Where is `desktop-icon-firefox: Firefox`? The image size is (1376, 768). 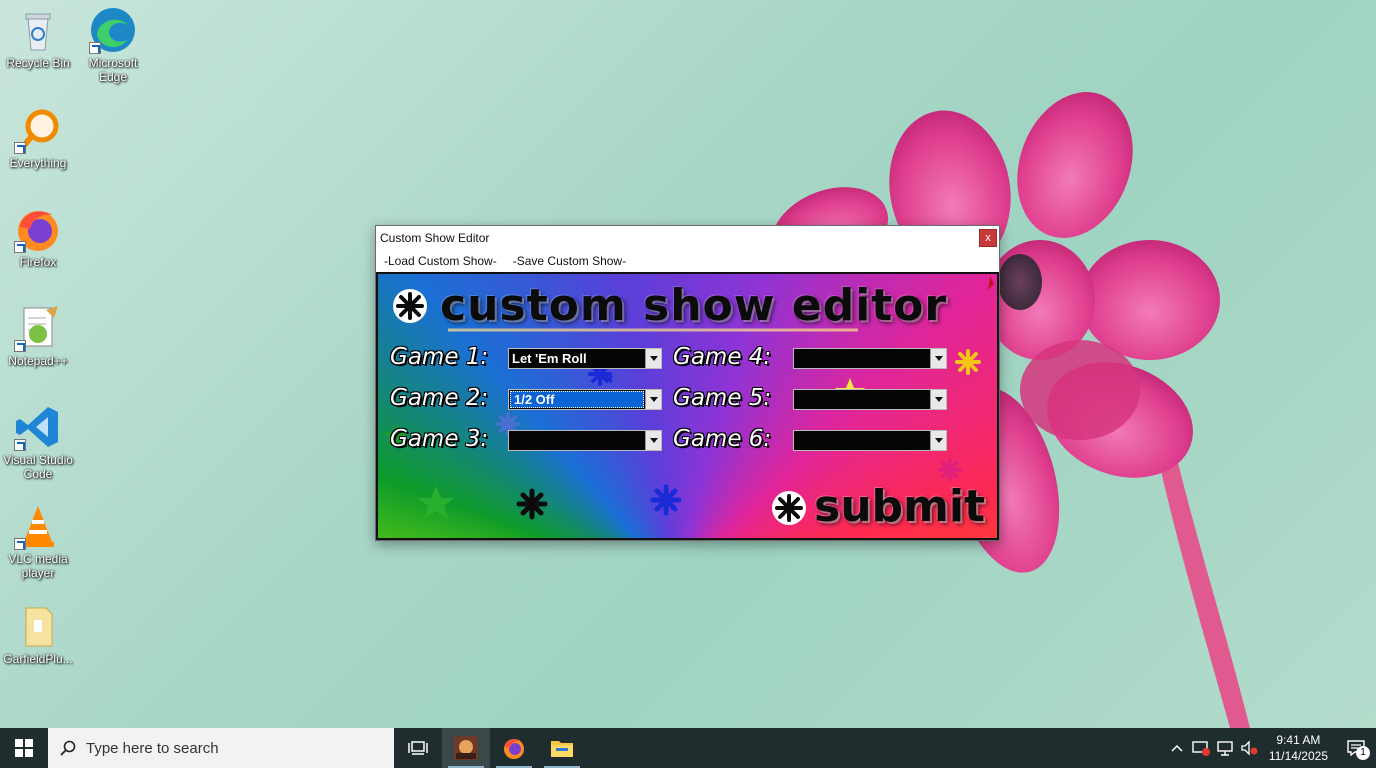
desktop-icon-firefox: Firefox is located at coordinates (38, 237).